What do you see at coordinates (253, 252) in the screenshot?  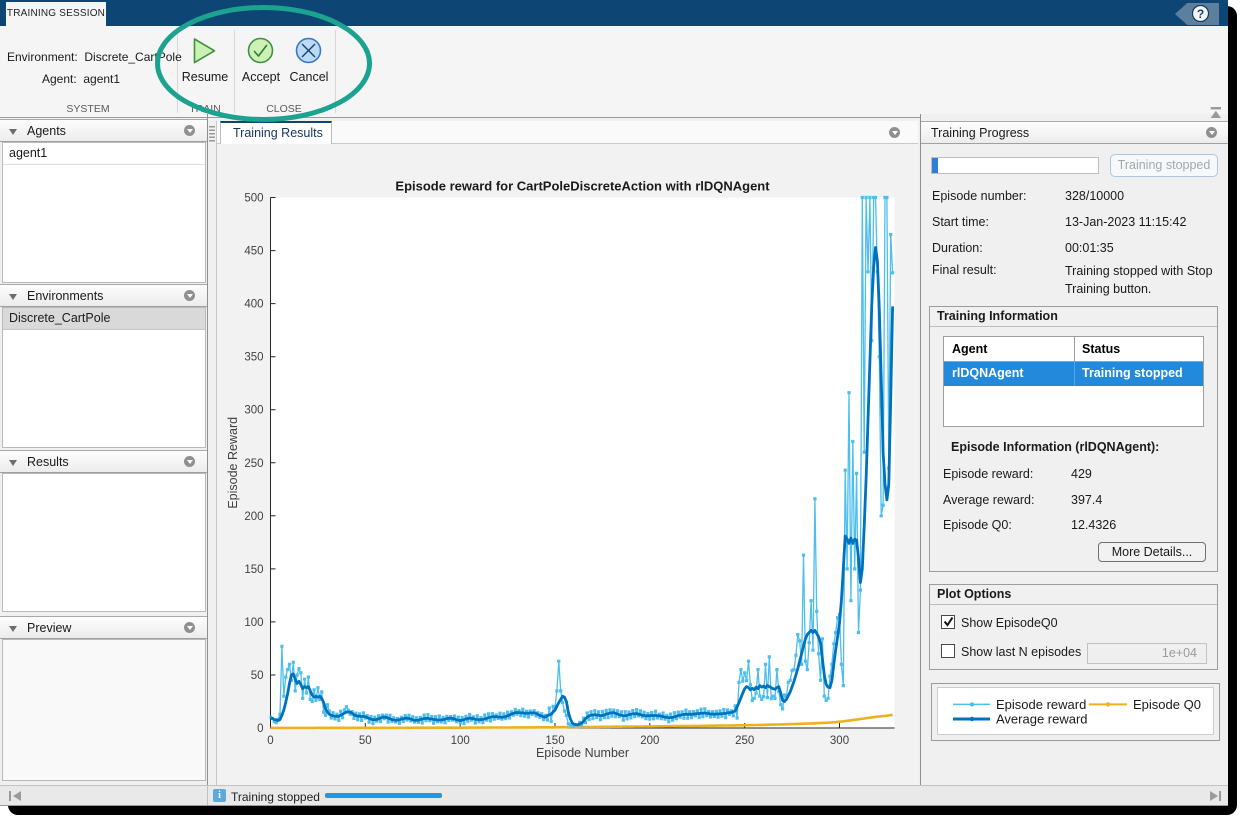 I see `svg-text: 450` at bounding box center [253, 252].